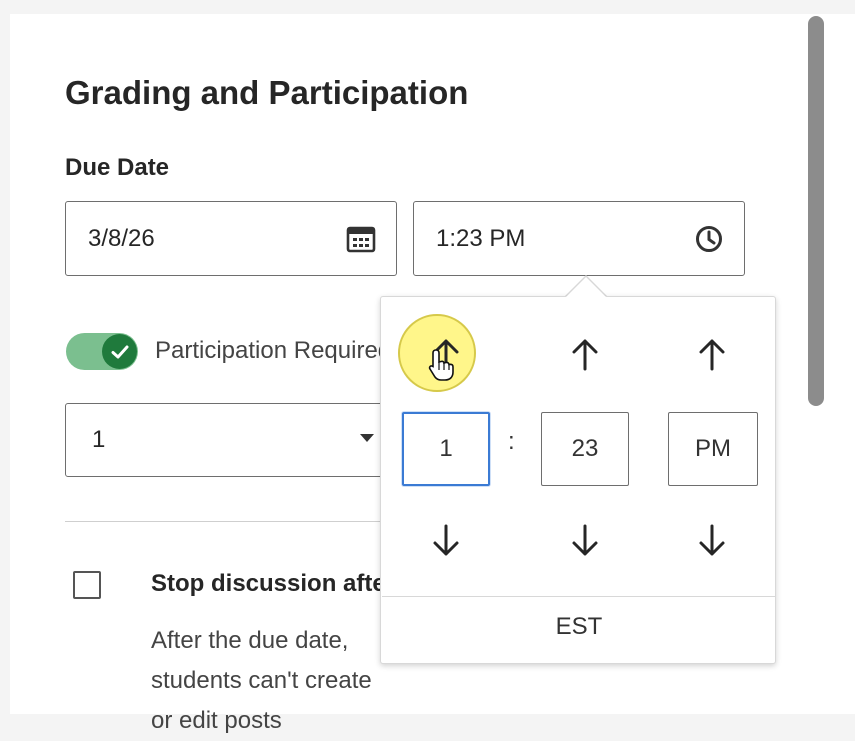  I want to click on minute-input: 23, so click(585, 449).